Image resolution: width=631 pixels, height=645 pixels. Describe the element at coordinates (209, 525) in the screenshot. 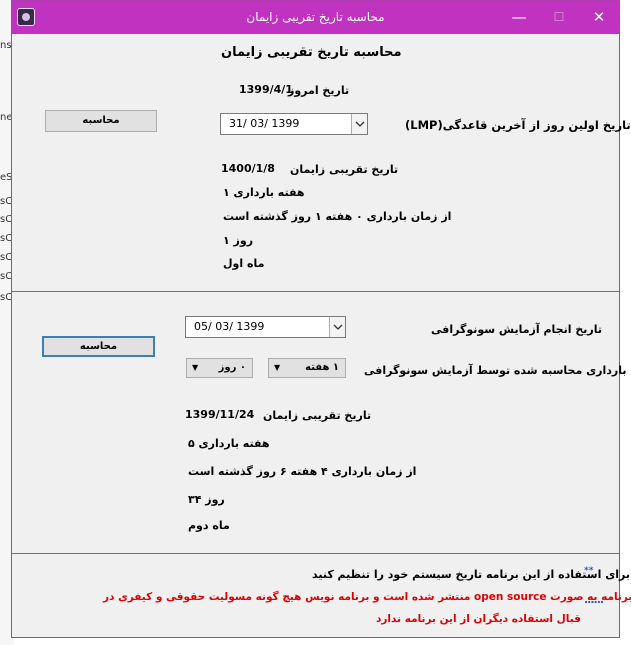

I see `pregnancy-month-2: ماه دوم` at that location.